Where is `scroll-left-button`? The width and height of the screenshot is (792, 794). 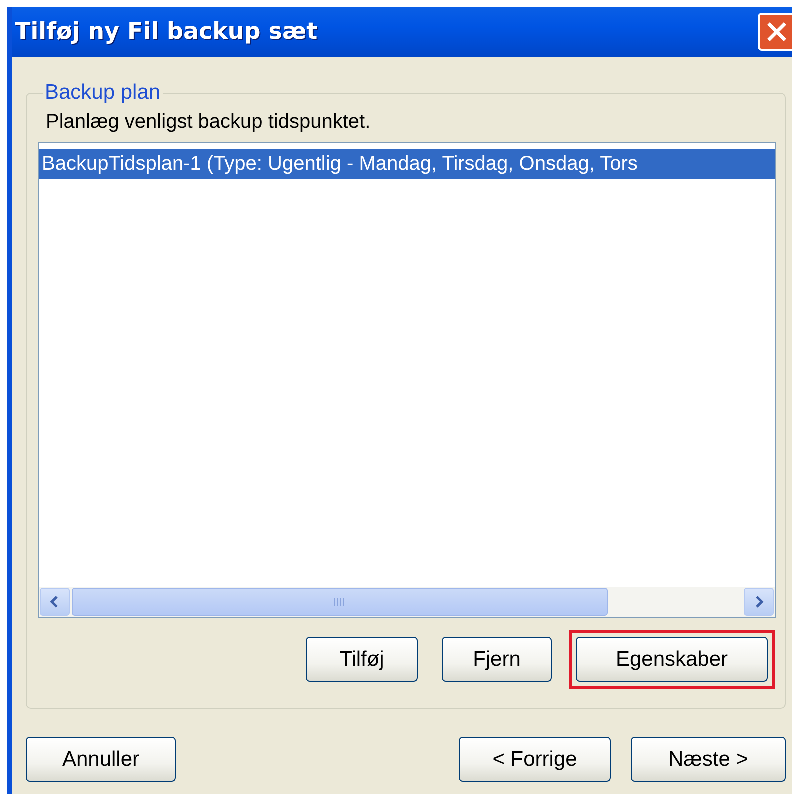 scroll-left-button is located at coordinates (55, 602).